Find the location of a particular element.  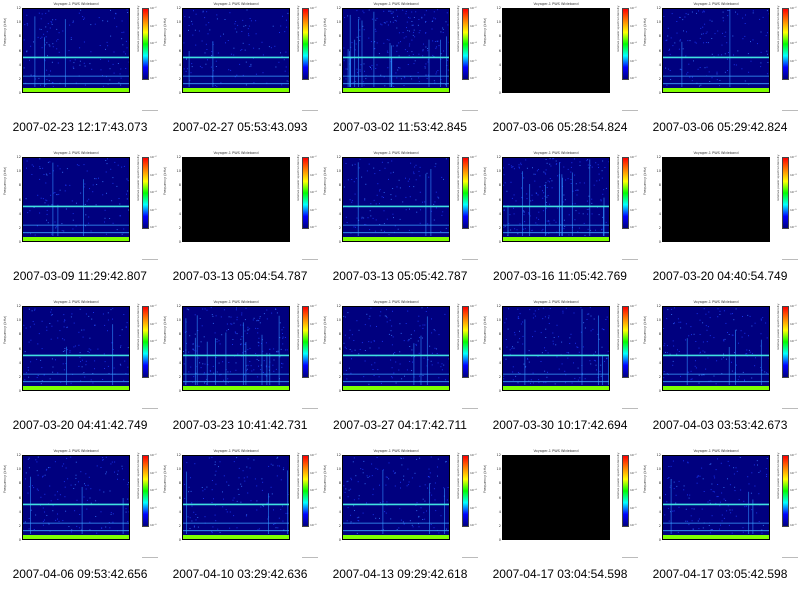

x-axis-ticks is located at coordinates (396, 97).